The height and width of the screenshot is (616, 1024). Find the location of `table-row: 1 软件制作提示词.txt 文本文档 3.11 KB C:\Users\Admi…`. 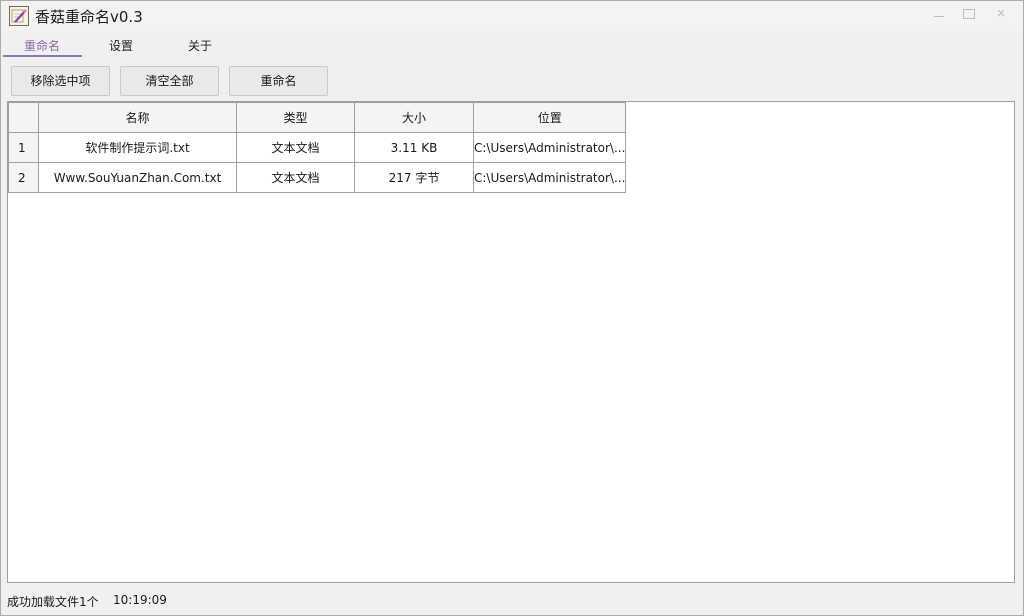

table-row: 1 软件制作提示词.txt 文本文档 3.11 KB C:\Users\Admi… is located at coordinates (317, 147).